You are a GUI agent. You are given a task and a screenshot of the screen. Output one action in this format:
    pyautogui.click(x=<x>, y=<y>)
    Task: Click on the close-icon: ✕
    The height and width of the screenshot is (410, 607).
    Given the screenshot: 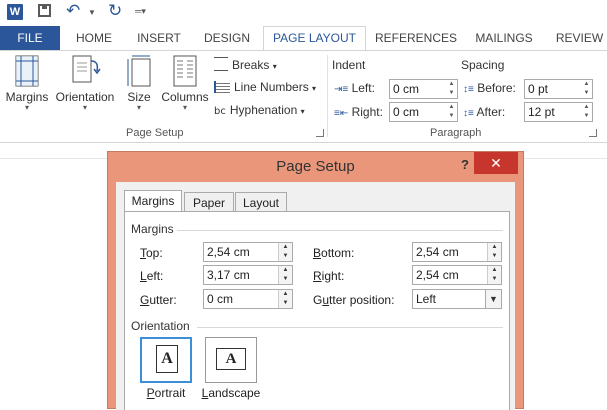 What is the action you would take?
    pyautogui.click(x=496, y=163)
    